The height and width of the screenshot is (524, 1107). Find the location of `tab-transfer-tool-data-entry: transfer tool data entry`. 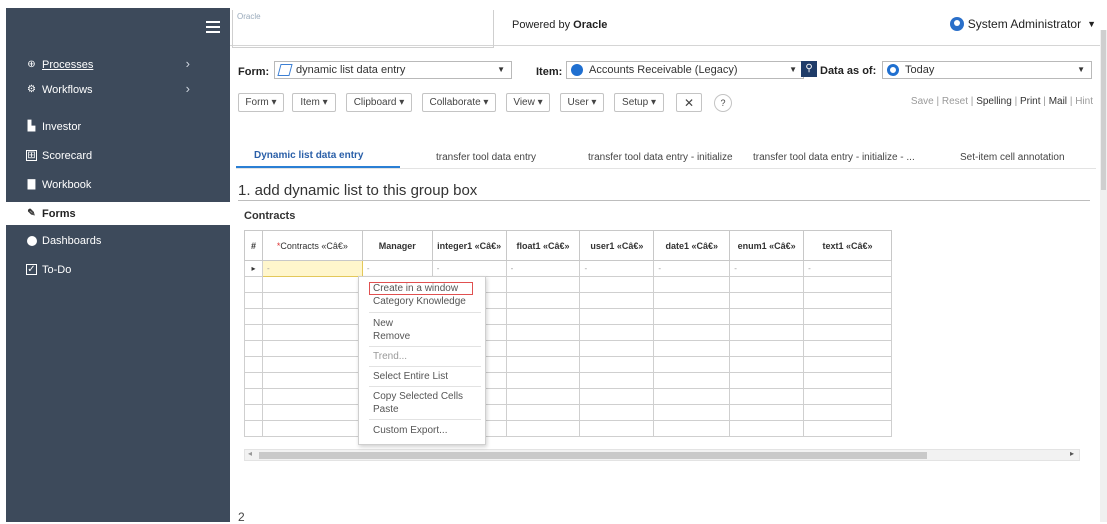

tab-transfer-tool-data-entry: transfer tool data entry is located at coordinates (486, 157).